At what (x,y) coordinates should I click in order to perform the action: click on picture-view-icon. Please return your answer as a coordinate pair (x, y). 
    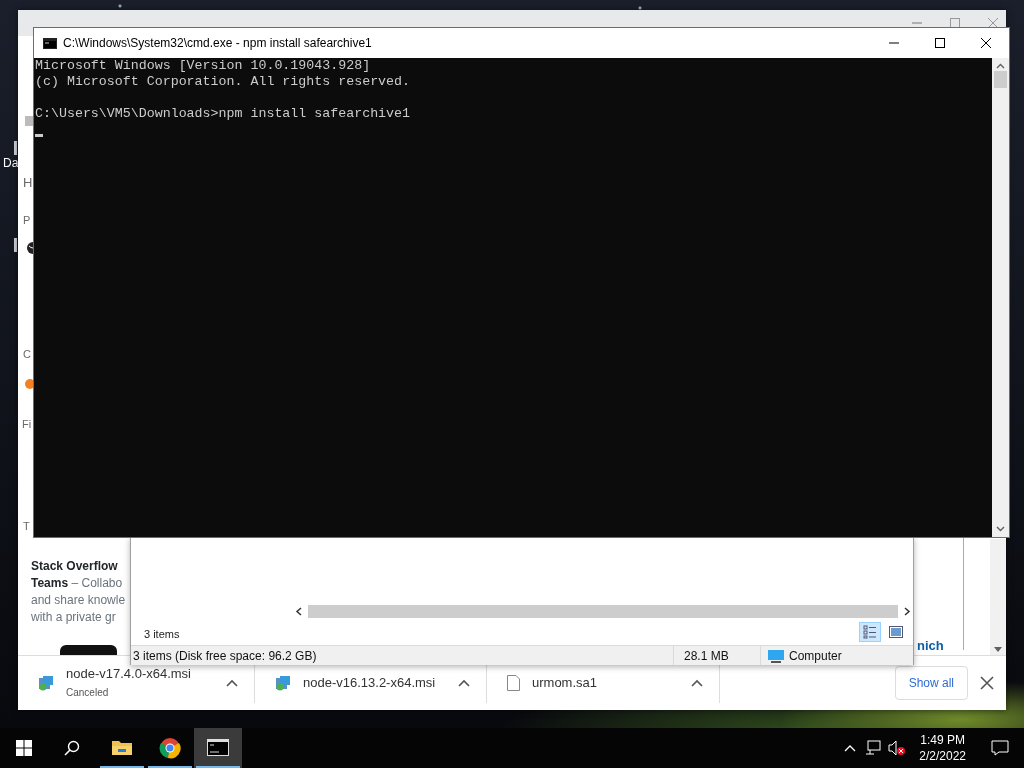
    Looking at the image, I should click on (896, 632).